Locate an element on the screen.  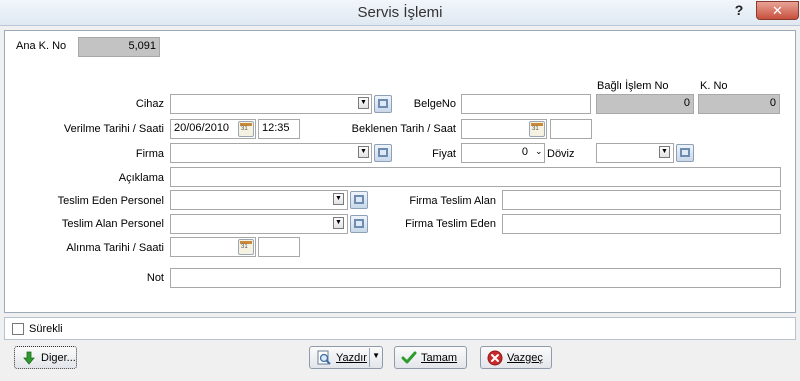
yazdir-button: Yazdır ▼ is located at coordinates (346, 357).